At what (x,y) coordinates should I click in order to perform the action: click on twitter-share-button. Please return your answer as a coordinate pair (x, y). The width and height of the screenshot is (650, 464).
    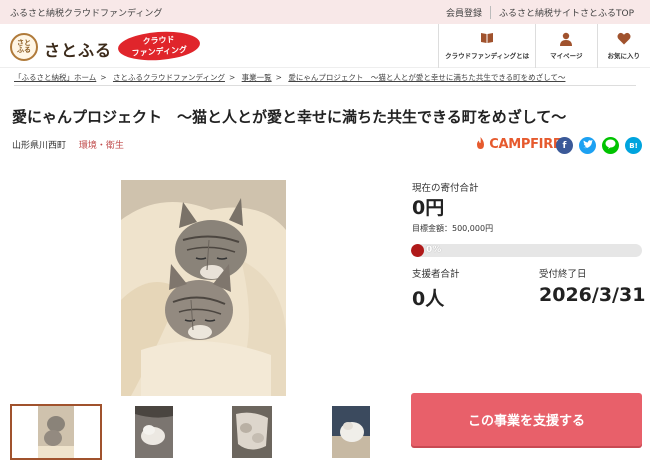
    Looking at the image, I should click on (587, 145).